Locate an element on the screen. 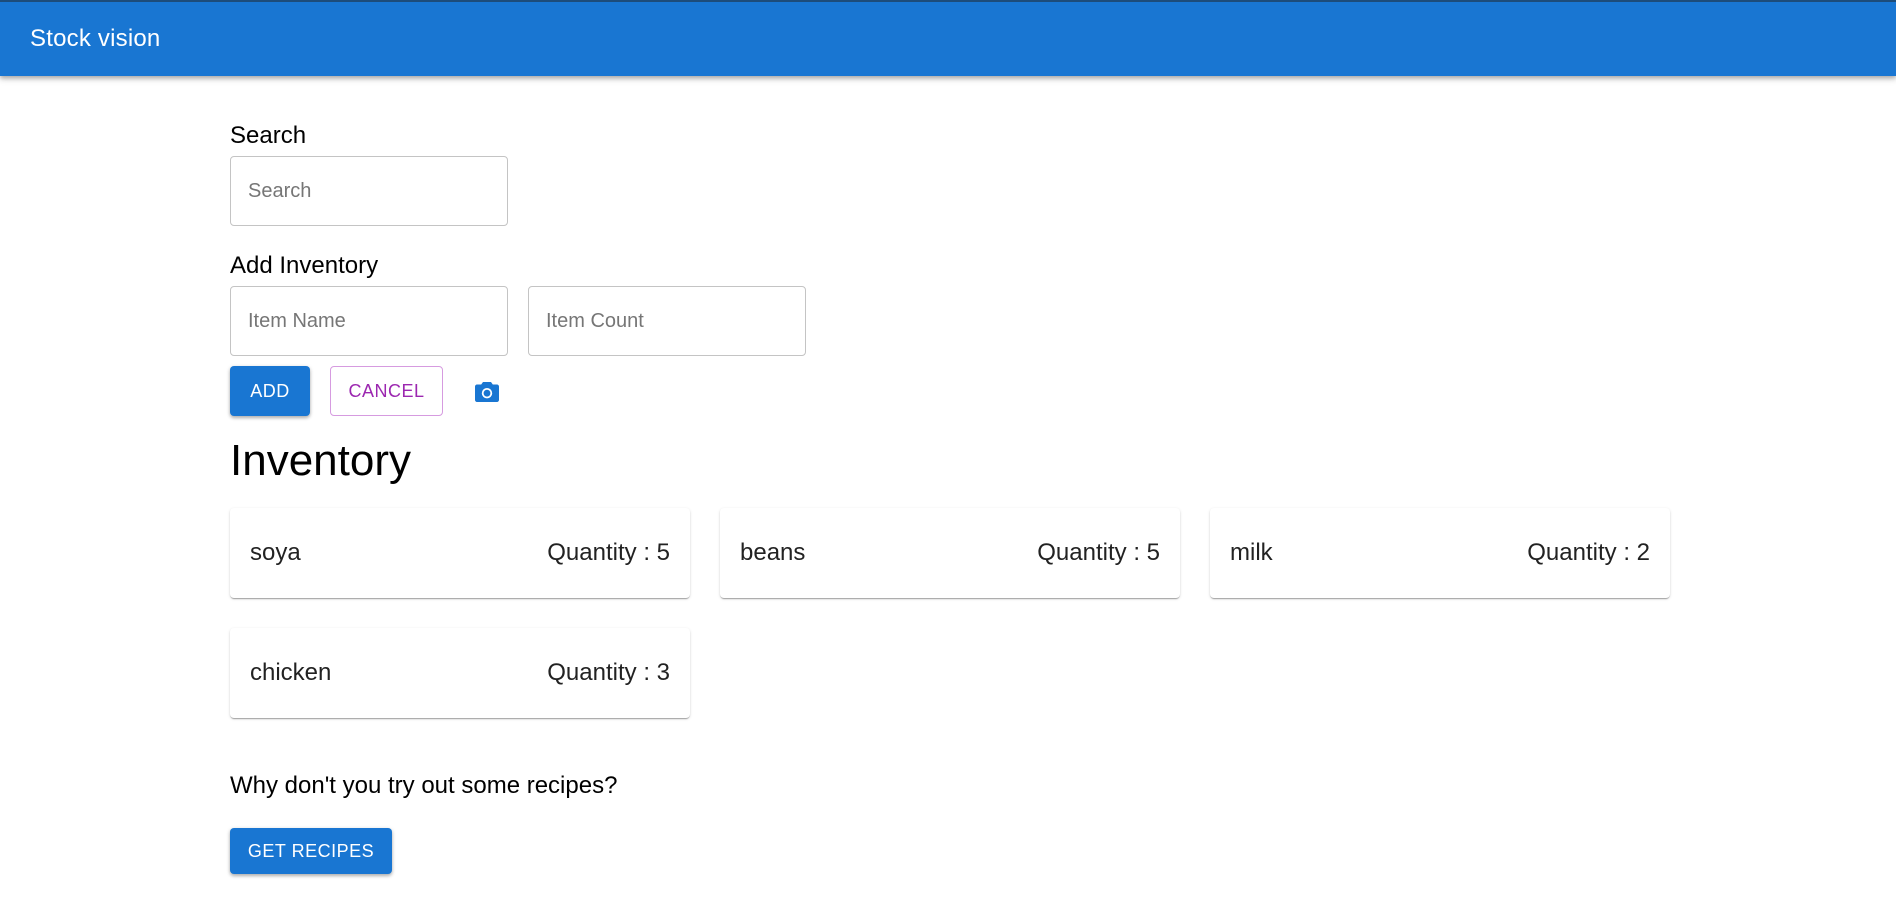 The width and height of the screenshot is (1896, 907). item-name-input is located at coordinates (369, 321).